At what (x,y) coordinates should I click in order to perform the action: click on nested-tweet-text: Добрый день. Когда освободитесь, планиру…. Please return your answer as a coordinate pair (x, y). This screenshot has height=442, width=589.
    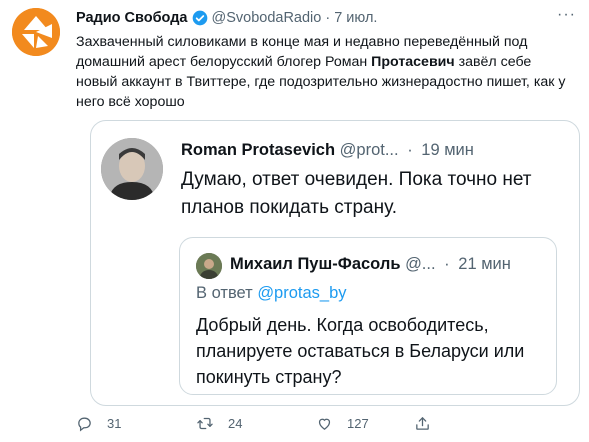
    Looking at the image, I should click on (360, 351).